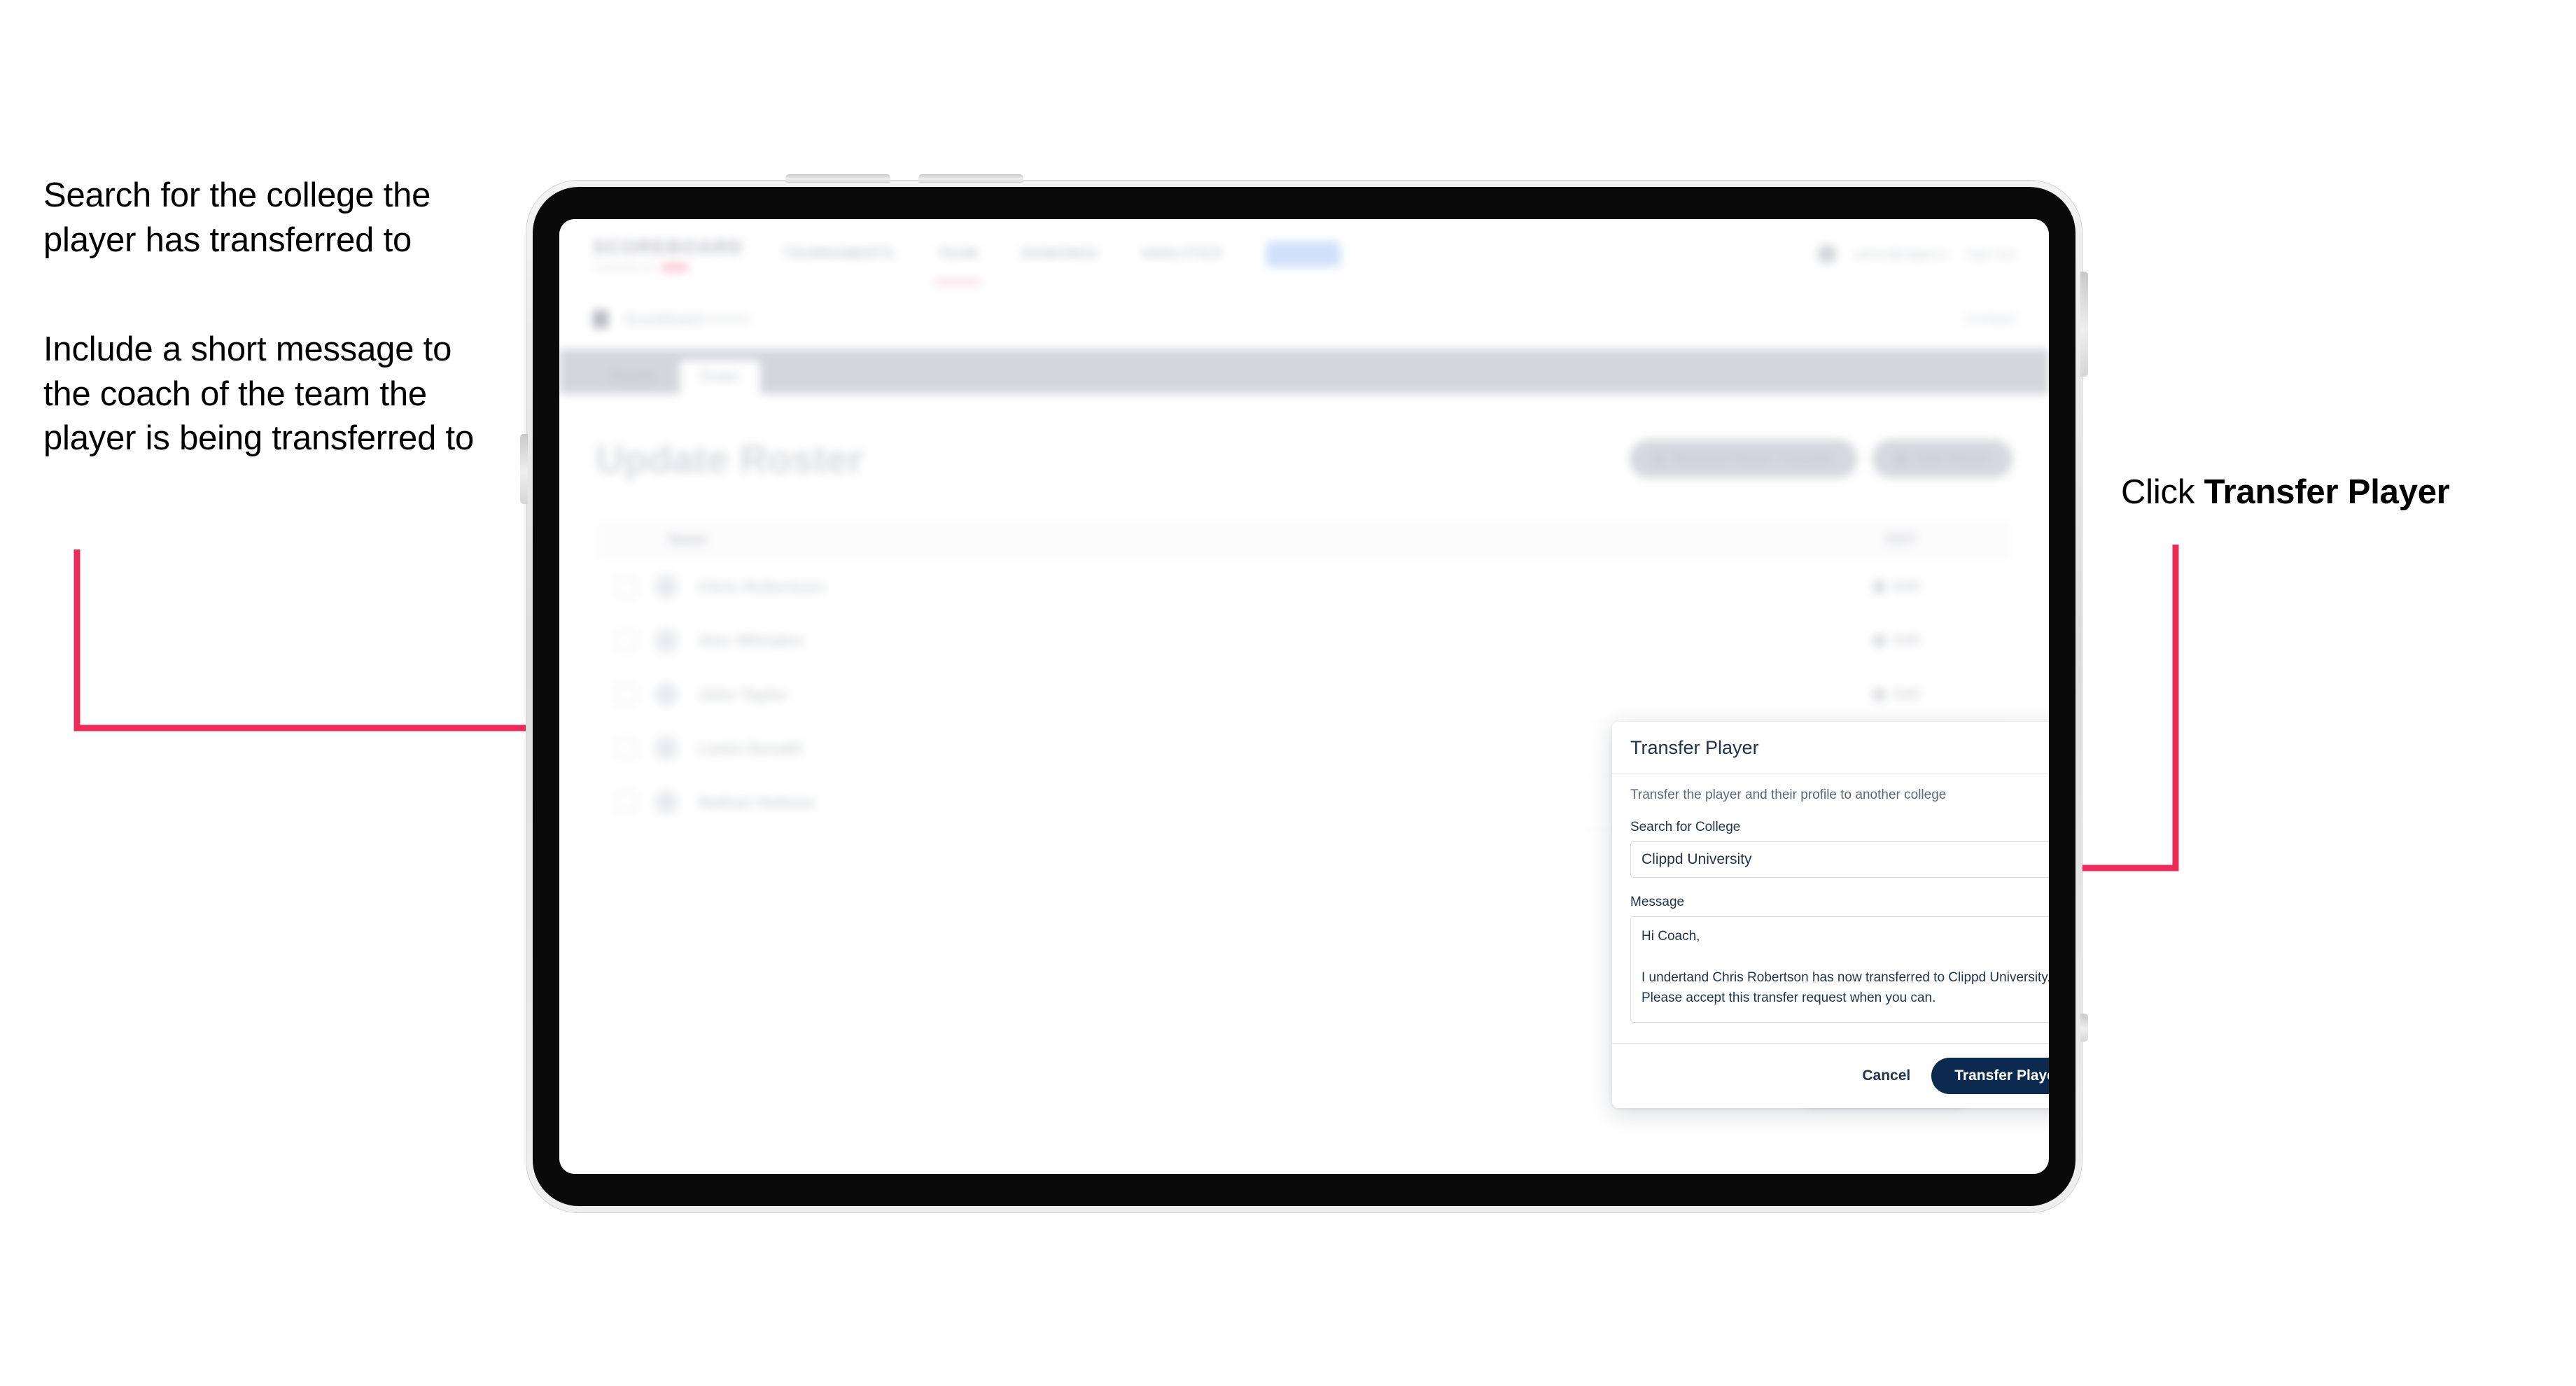  Describe the element at coordinates (1839, 859) in the screenshot. I see `search-college-input` at that location.